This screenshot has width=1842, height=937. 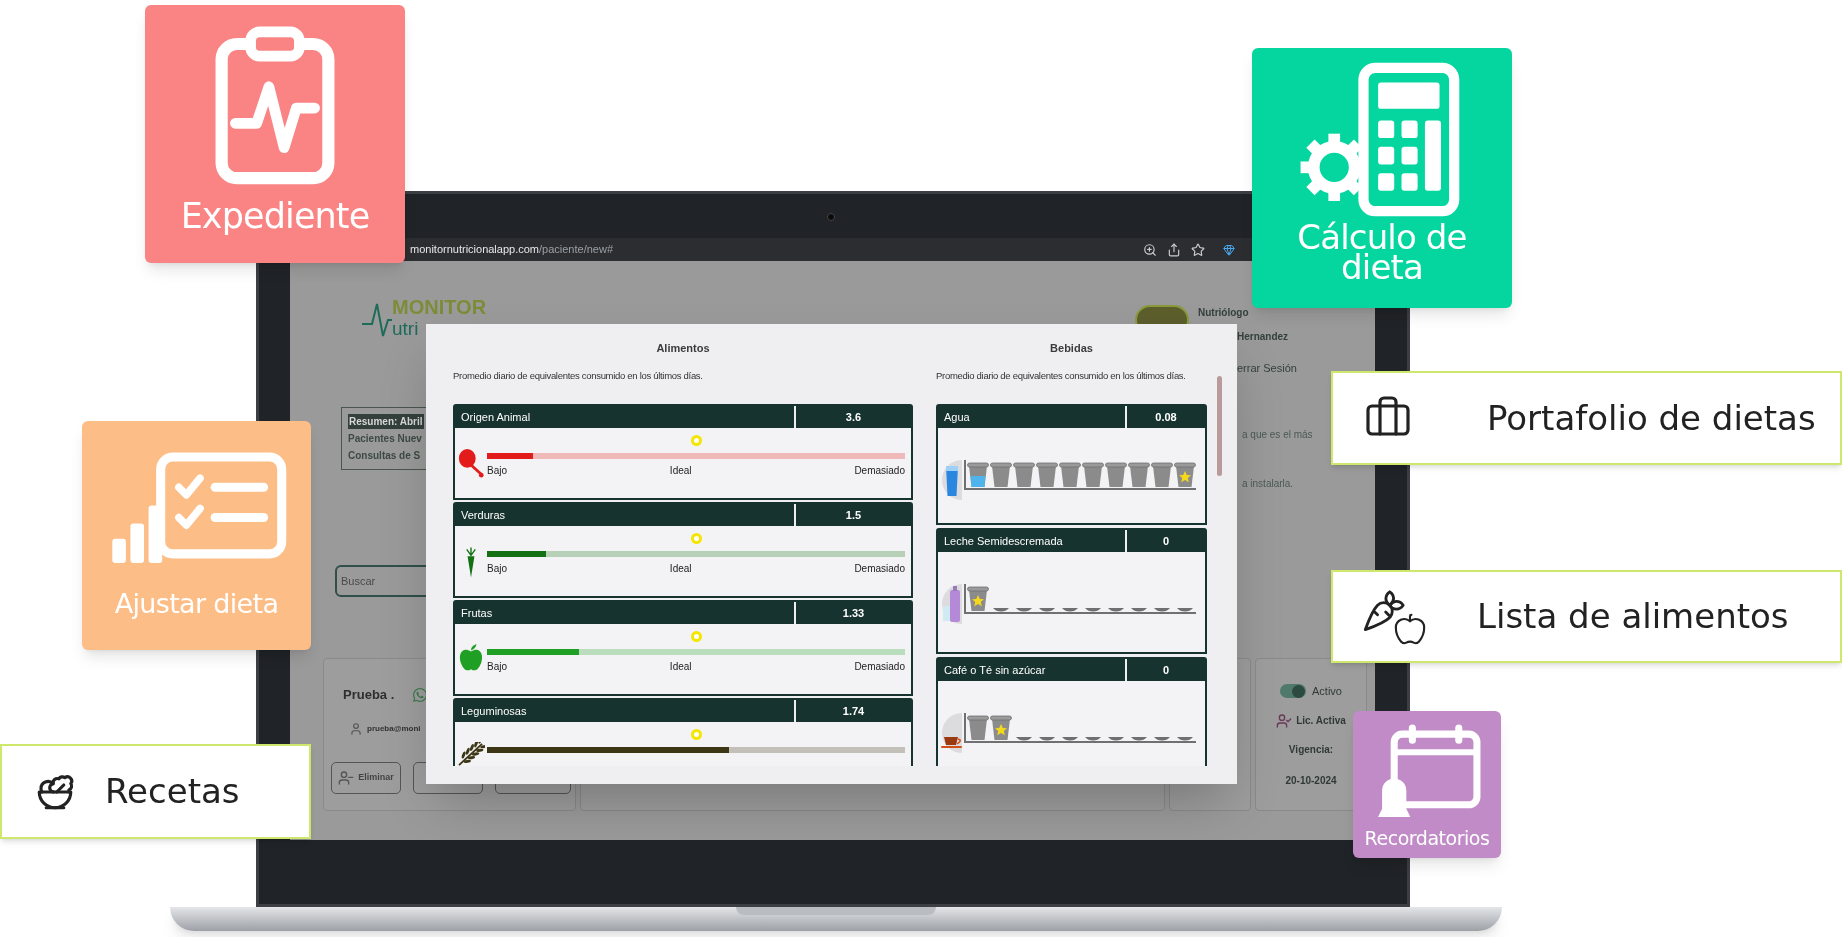 I want to click on notice-text: a que es el más, so click(x=1277, y=434).